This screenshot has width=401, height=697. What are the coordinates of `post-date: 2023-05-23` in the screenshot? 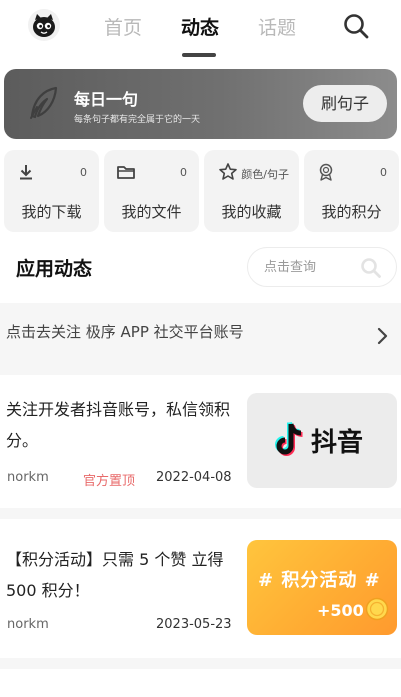 It's located at (194, 624).